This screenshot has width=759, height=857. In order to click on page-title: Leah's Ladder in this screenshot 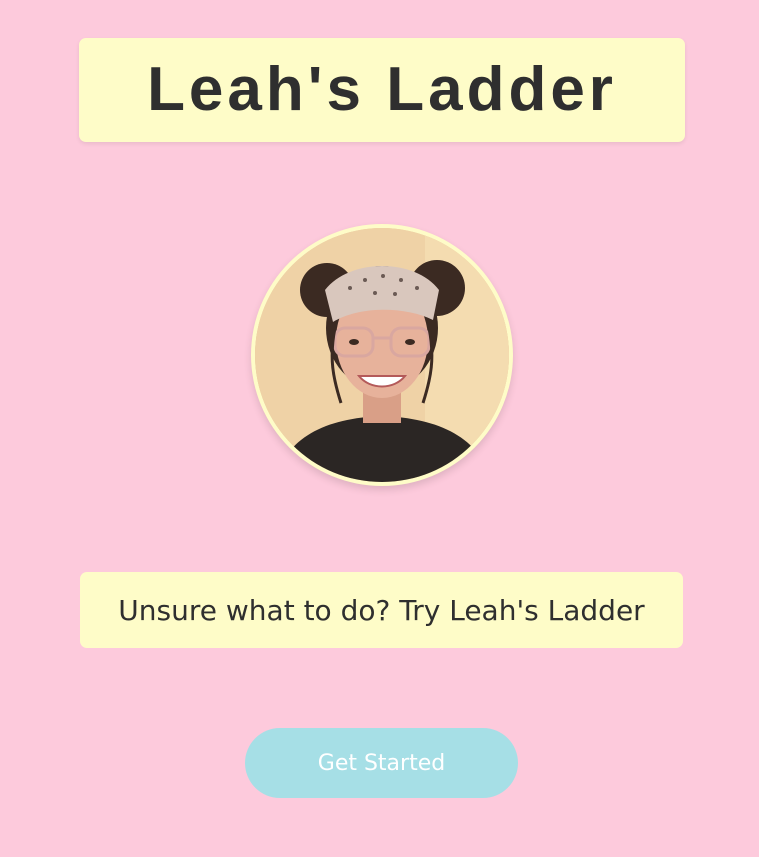, I will do `click(382, 89)`.